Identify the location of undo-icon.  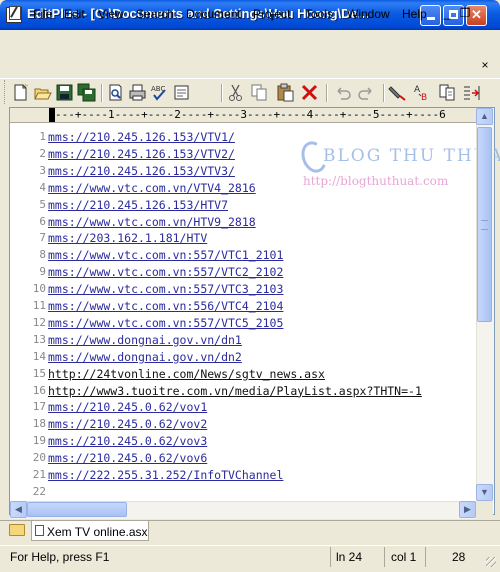
(342, 92).